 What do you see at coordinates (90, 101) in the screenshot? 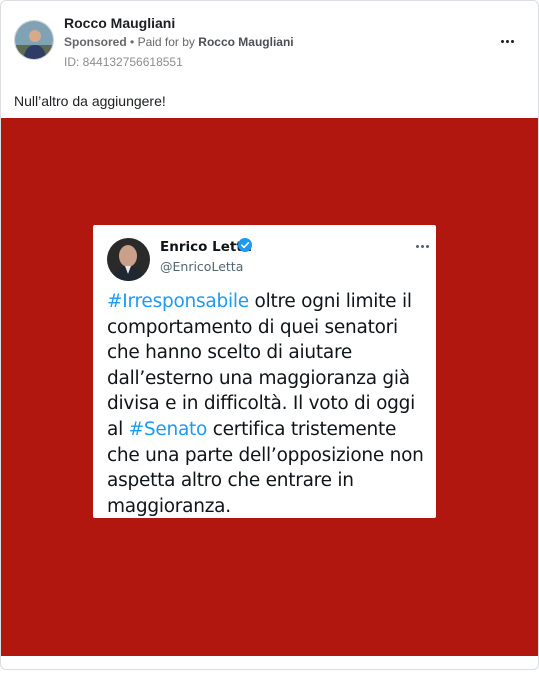
I see `post-body-text: Null’altro da aggiungere!` at bounding box center [90, 101].